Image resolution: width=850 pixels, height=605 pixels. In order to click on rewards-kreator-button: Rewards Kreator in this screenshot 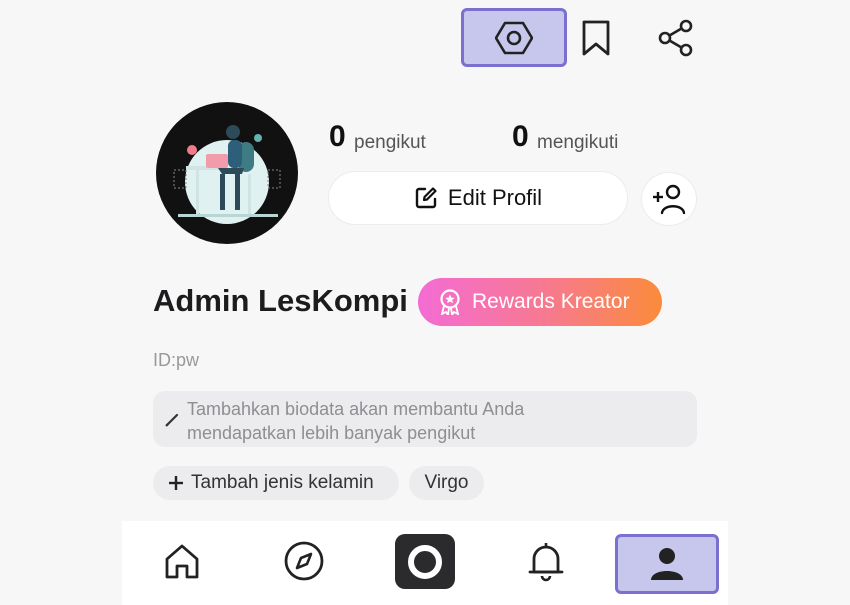, I will do `click(540, 302)`.